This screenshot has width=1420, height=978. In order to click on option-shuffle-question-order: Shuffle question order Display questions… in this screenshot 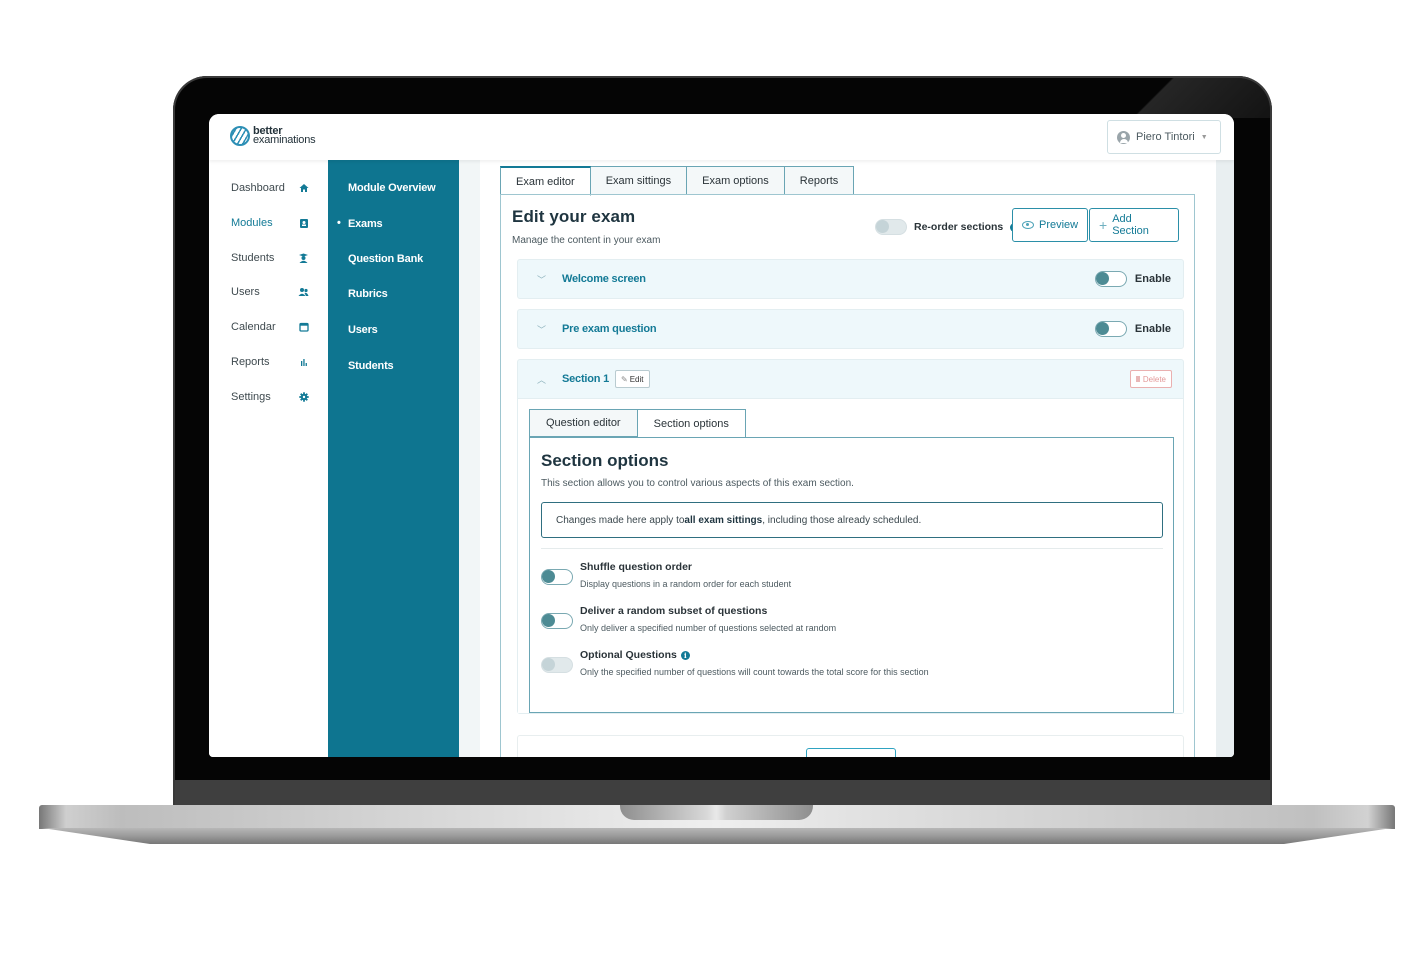, I will do `click(666, 575)`.